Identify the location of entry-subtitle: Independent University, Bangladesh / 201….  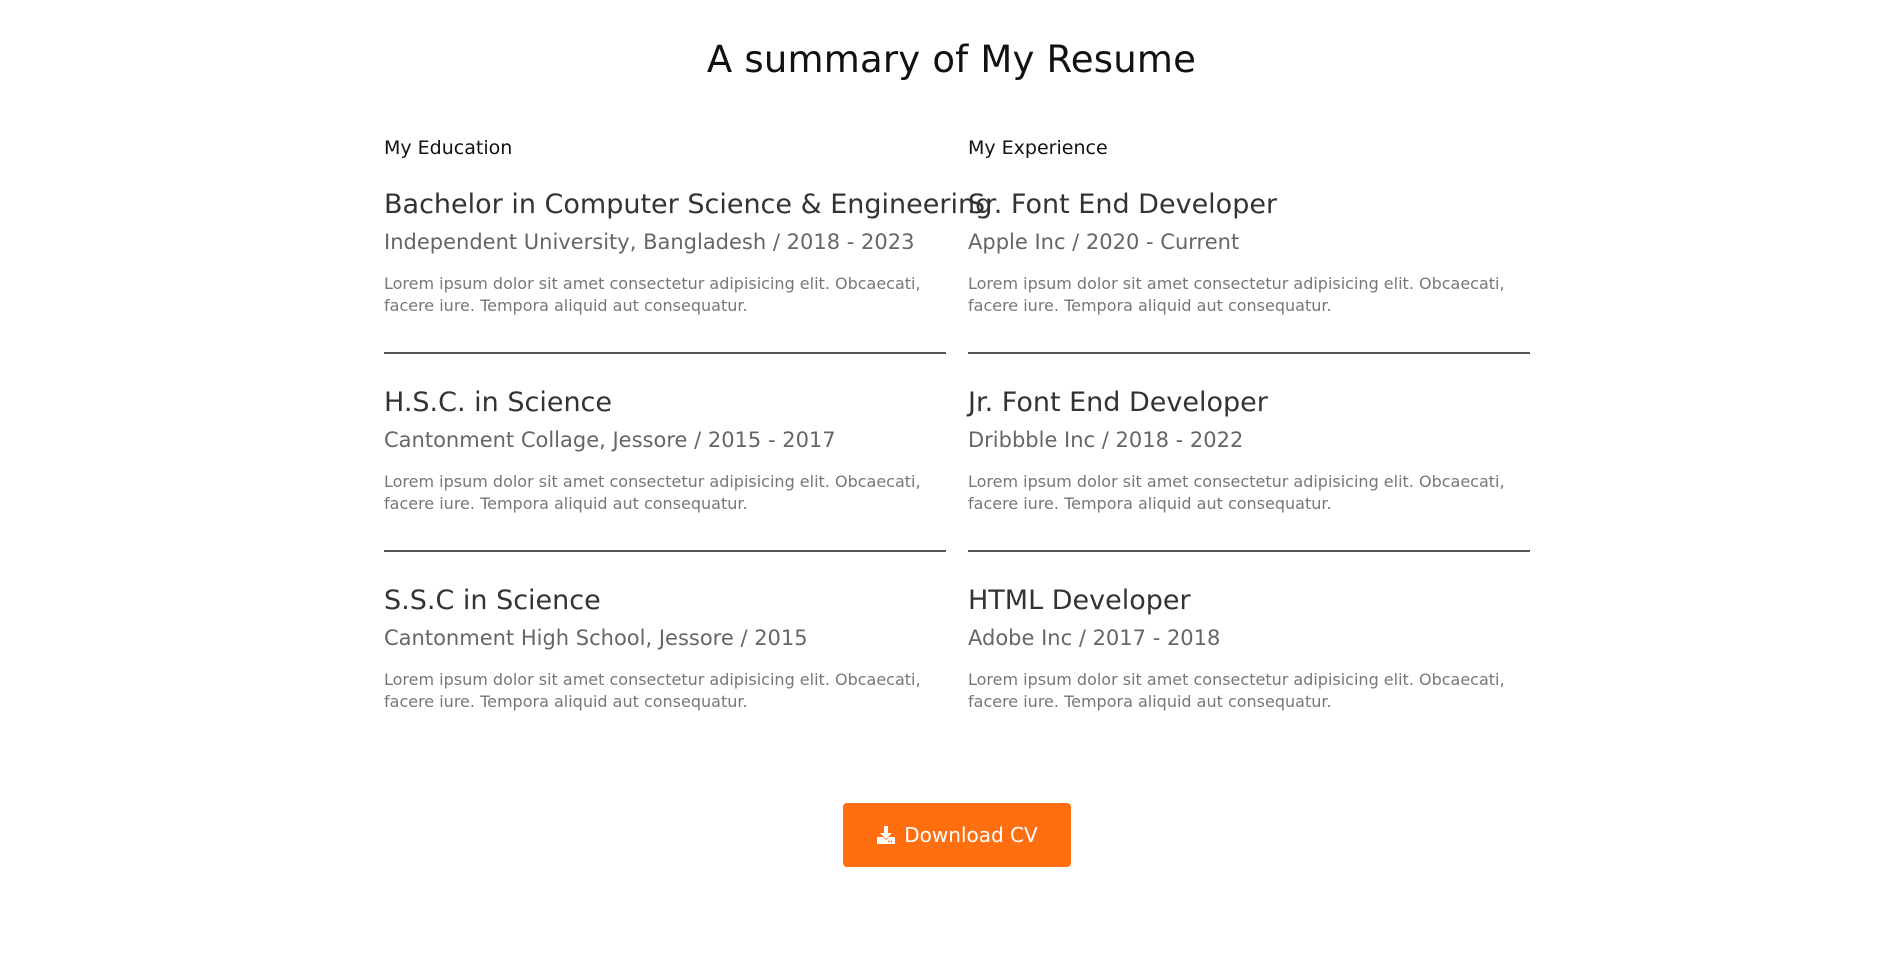
(649, 242).